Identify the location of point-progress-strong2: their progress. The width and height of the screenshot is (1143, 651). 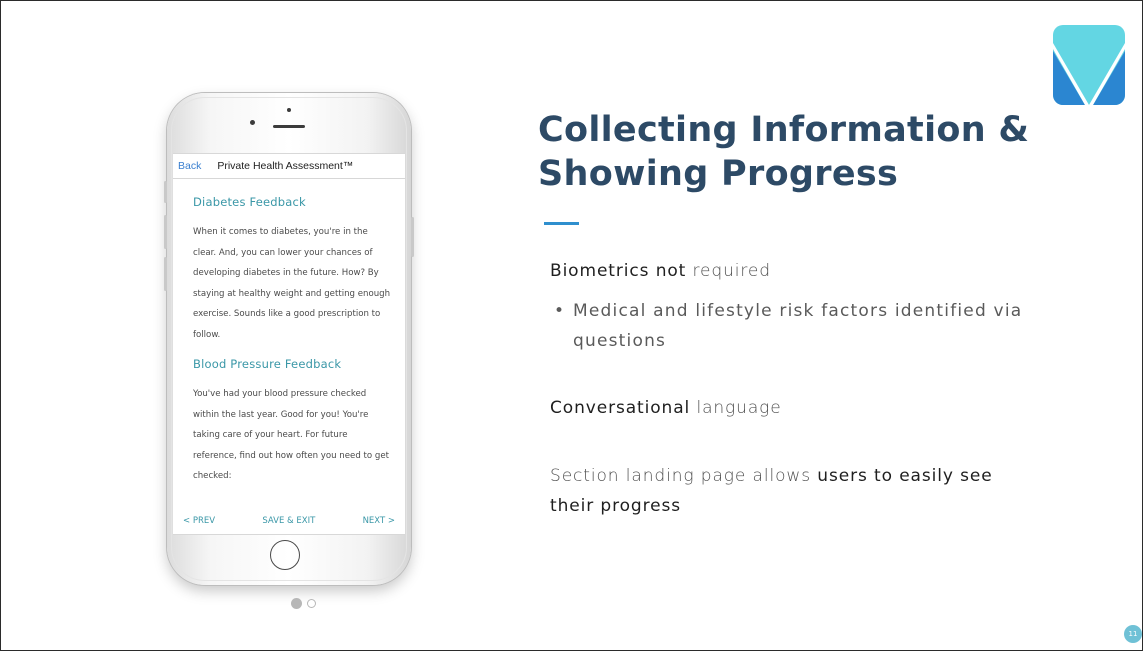
(616, 506).